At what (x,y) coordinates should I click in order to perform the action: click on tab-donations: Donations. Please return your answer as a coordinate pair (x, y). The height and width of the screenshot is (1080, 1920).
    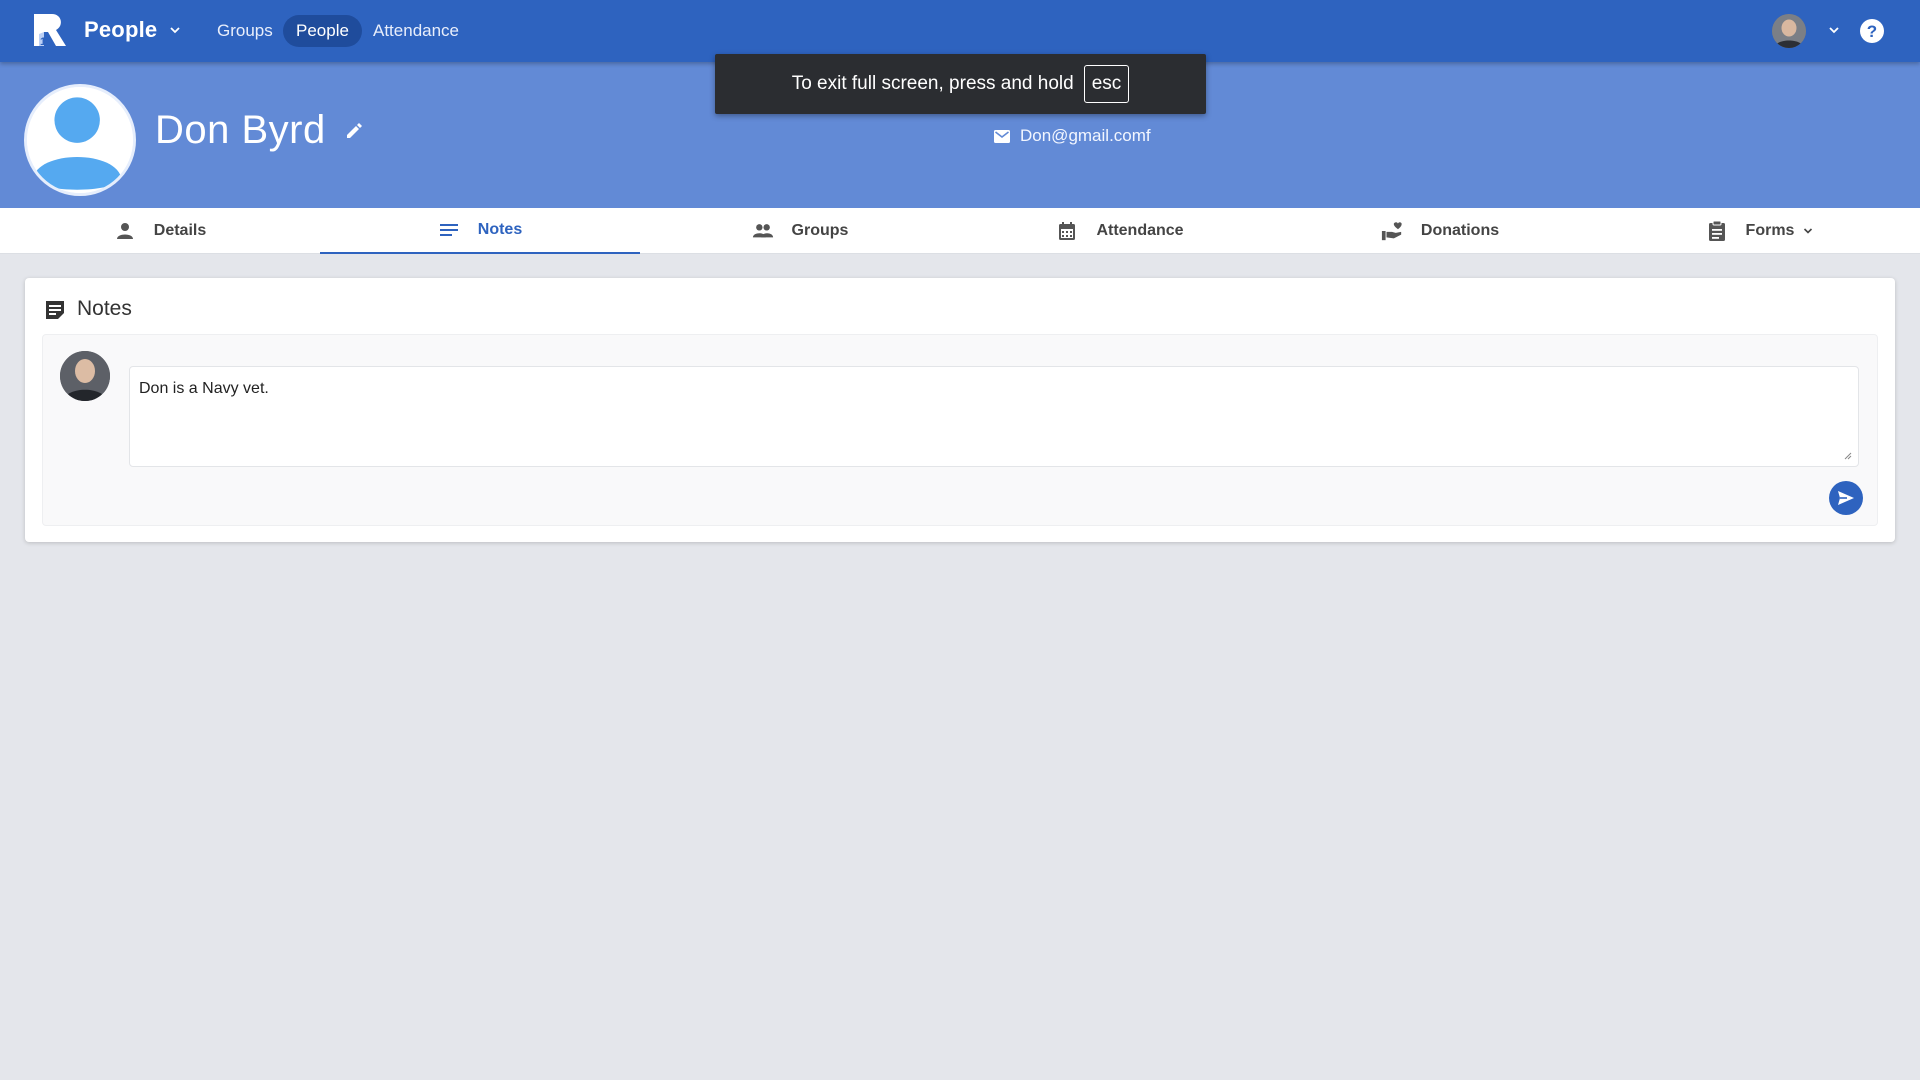
    Looking at the image, I should click on (1440, 231).